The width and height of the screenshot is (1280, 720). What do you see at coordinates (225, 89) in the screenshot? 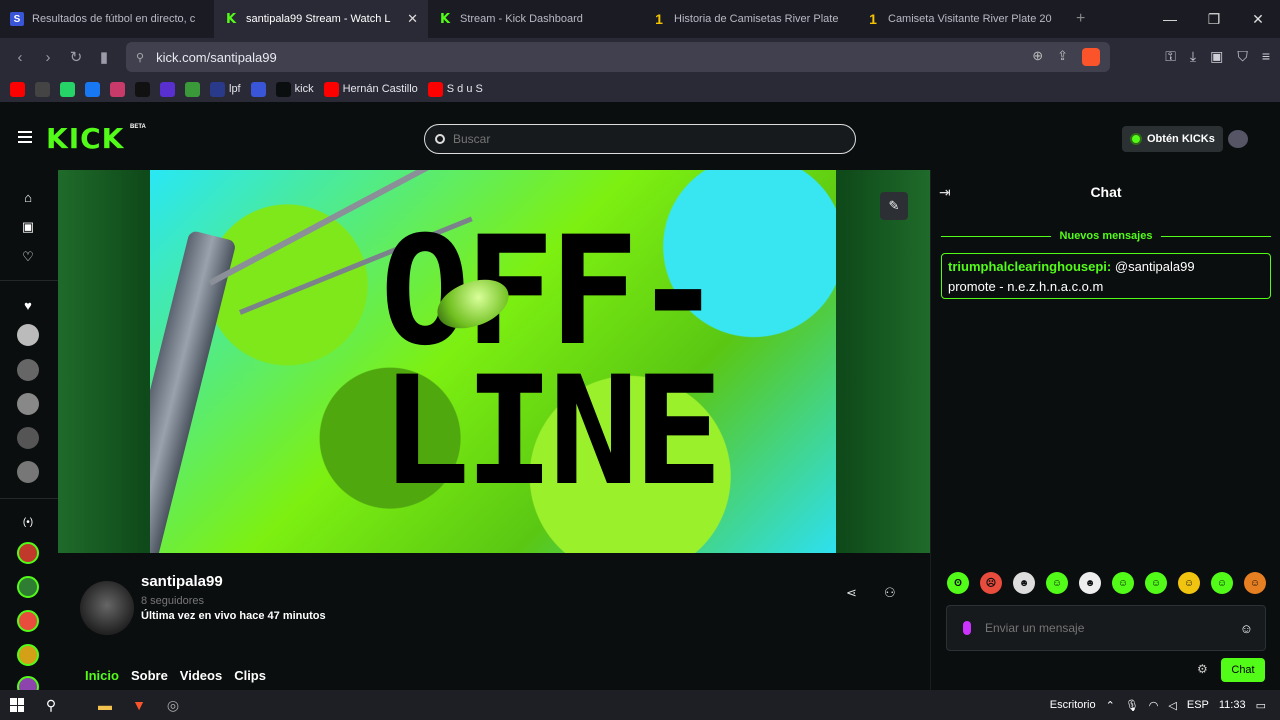
I see `bookmark-item: lpf` at bounding box center [225, 89].